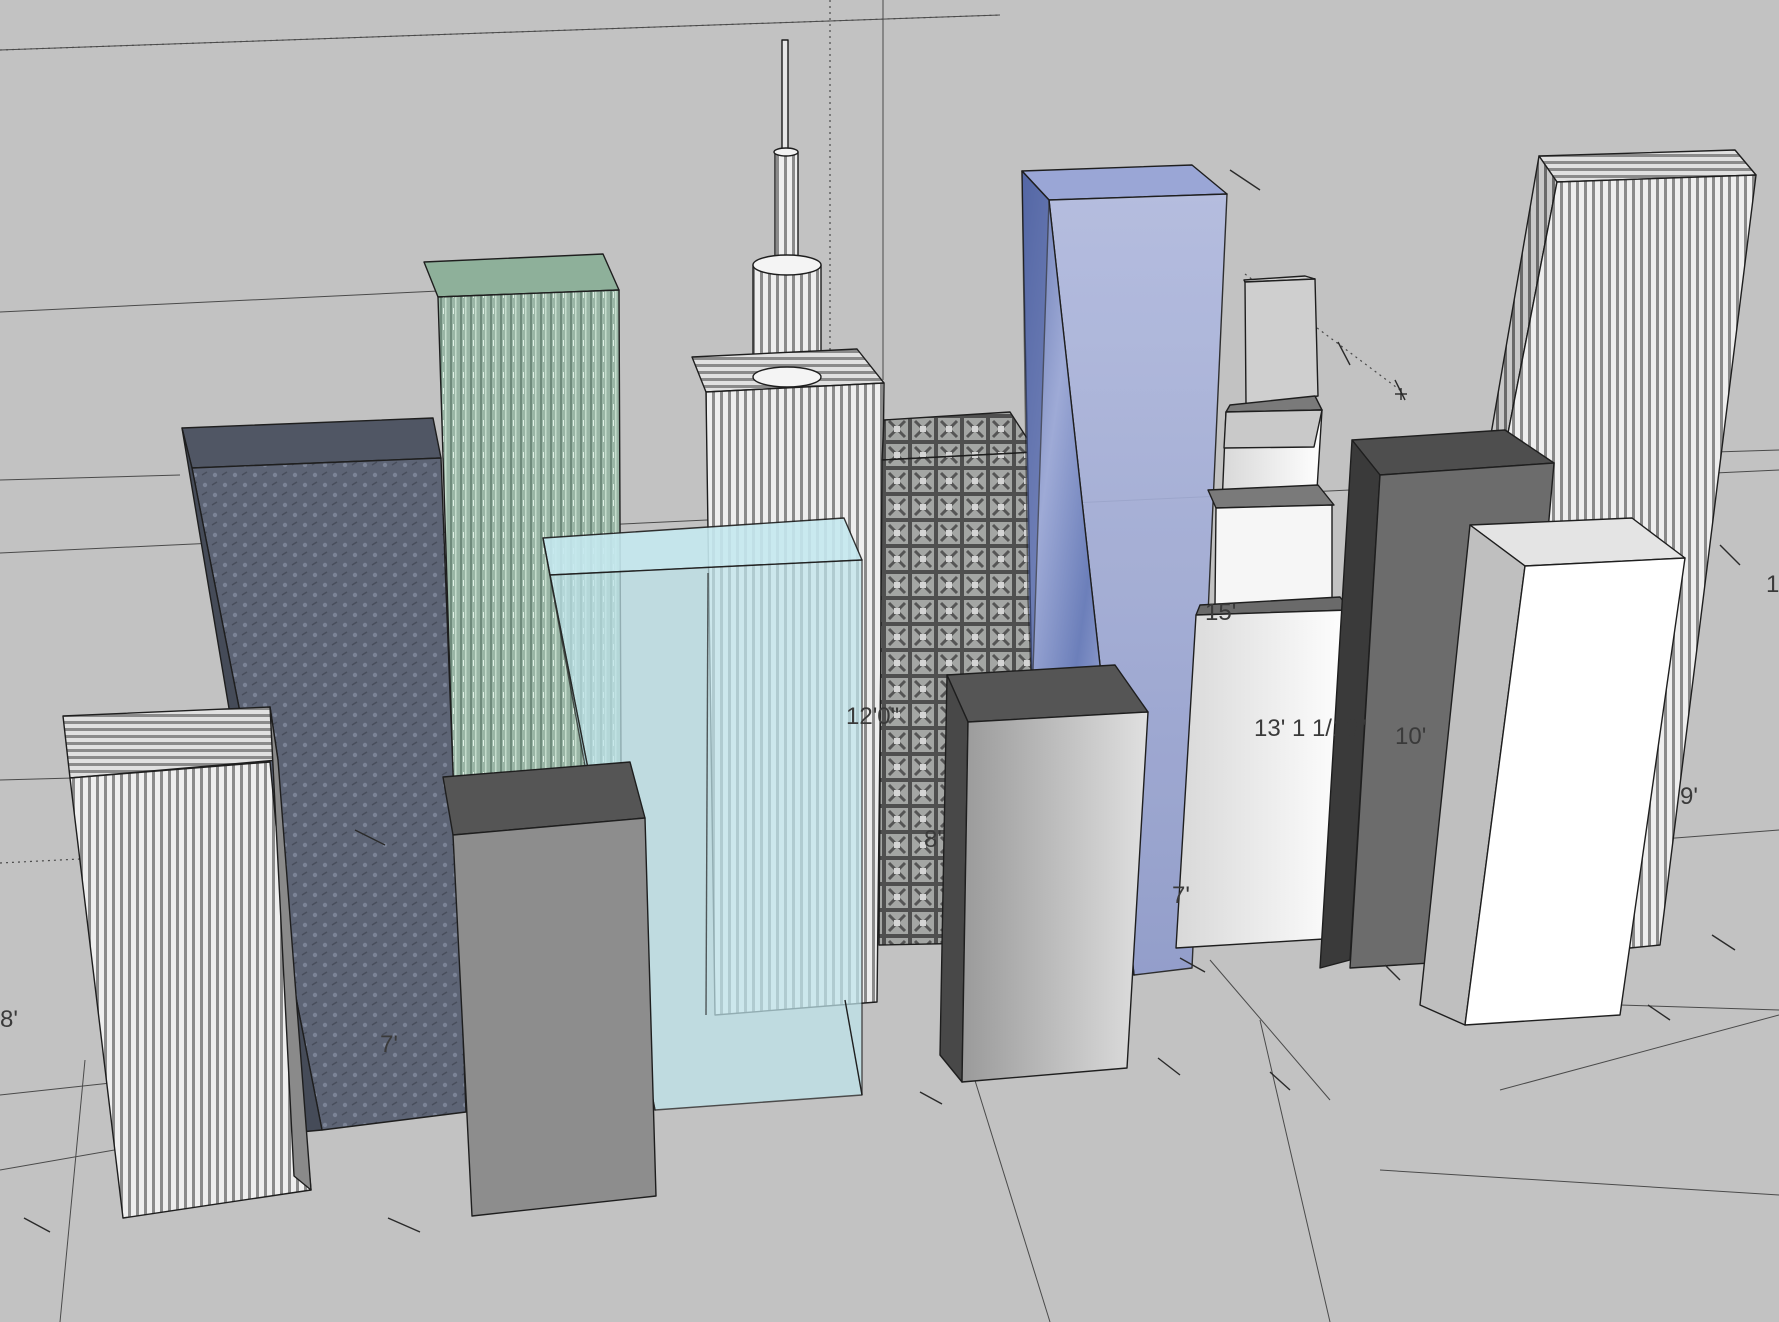 The height and width of the screenshot is (1322, 1779). What do you see at coordinates (1181, 895) in the screenshot?
I see `dim-glass-tower-base: 7'` at bounding box center [1181, 895].